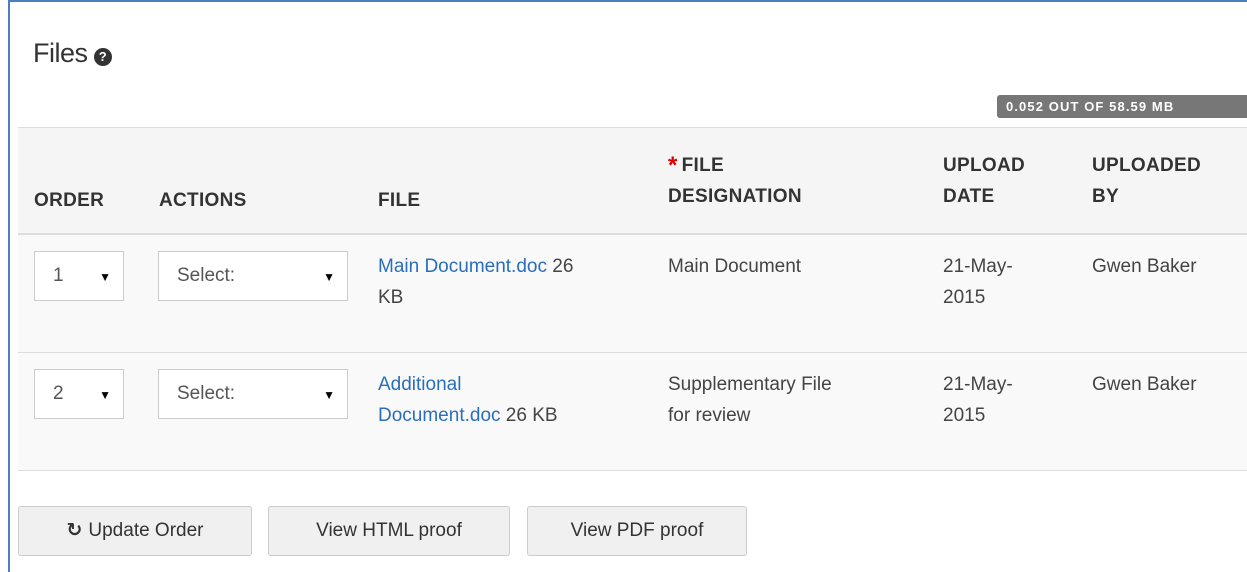 The height and width of the screenshot is (572, 1247). I want to click on designation-cell: Supplementary File for review, so click(750, 400).